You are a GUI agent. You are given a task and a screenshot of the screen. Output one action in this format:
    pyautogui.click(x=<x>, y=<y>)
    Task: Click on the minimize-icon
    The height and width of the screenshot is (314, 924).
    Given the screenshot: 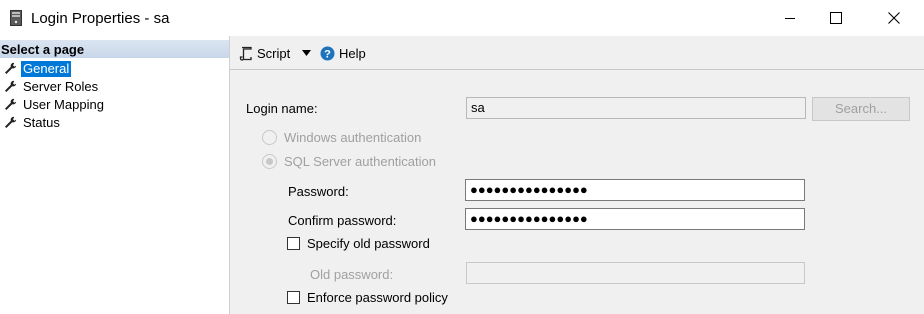 What is the action you would take?
    pyautogui.click(x=790, y=18)
    